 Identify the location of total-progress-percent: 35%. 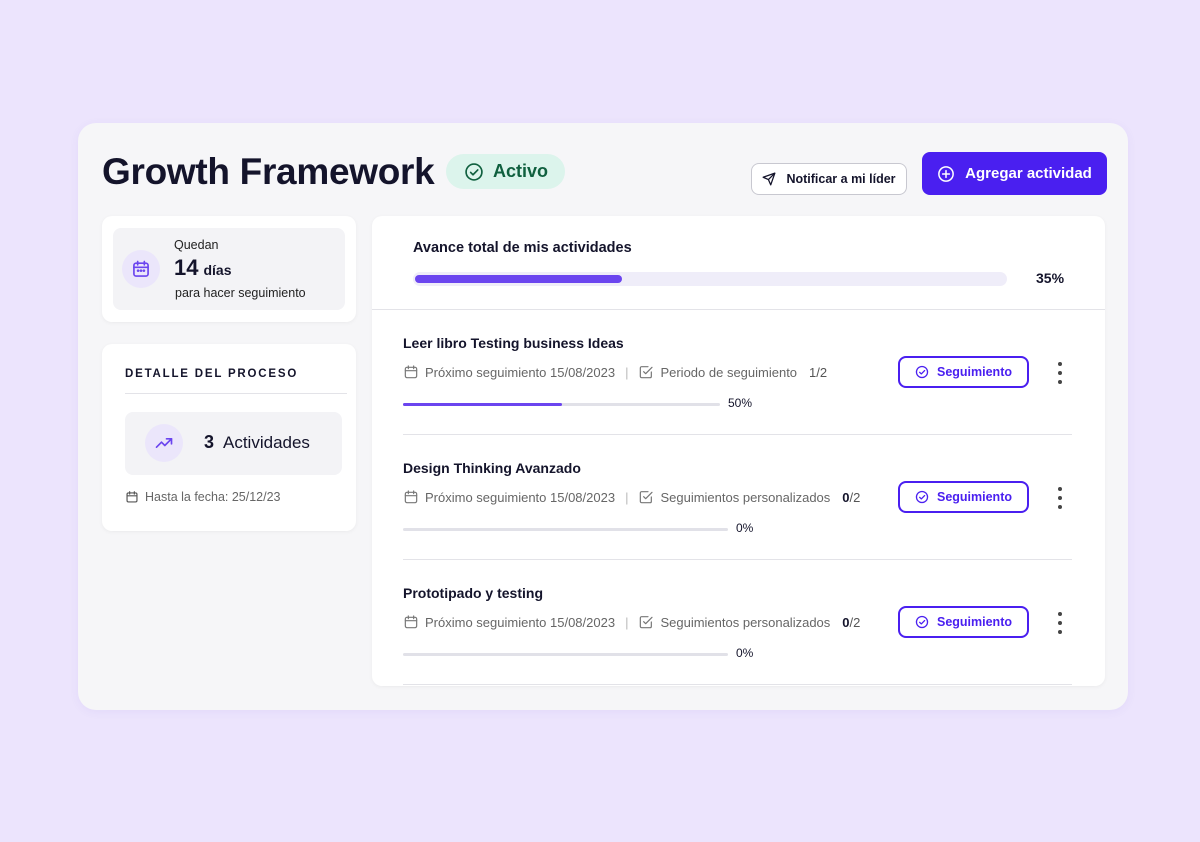
(1050, 278).